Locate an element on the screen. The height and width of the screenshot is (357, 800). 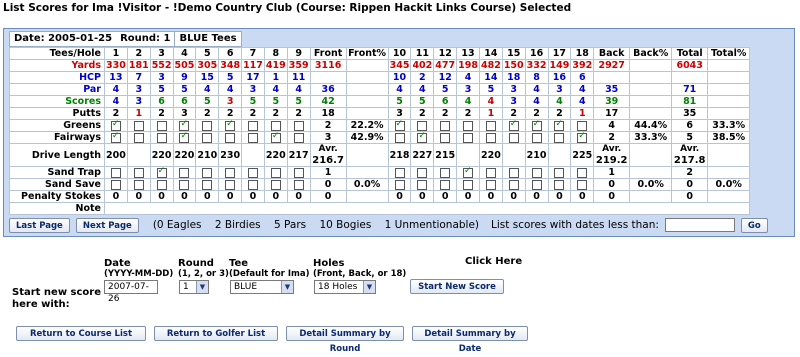
scores-cell: 5 is located at coordinates (298, 101).